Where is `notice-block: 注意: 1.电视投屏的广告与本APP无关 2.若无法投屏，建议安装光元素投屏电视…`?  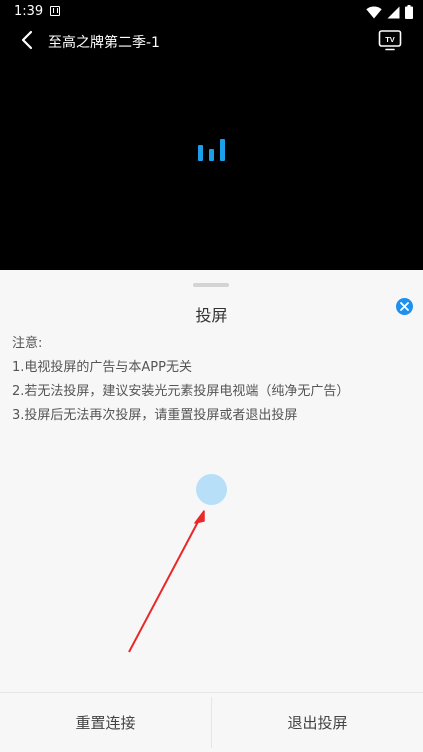 notice-block: 注意: 1.电视投屏的广告与本APP无关 2.若无法投屏，建议安装光元素投屏电视… is located at coordinates (212, 380).